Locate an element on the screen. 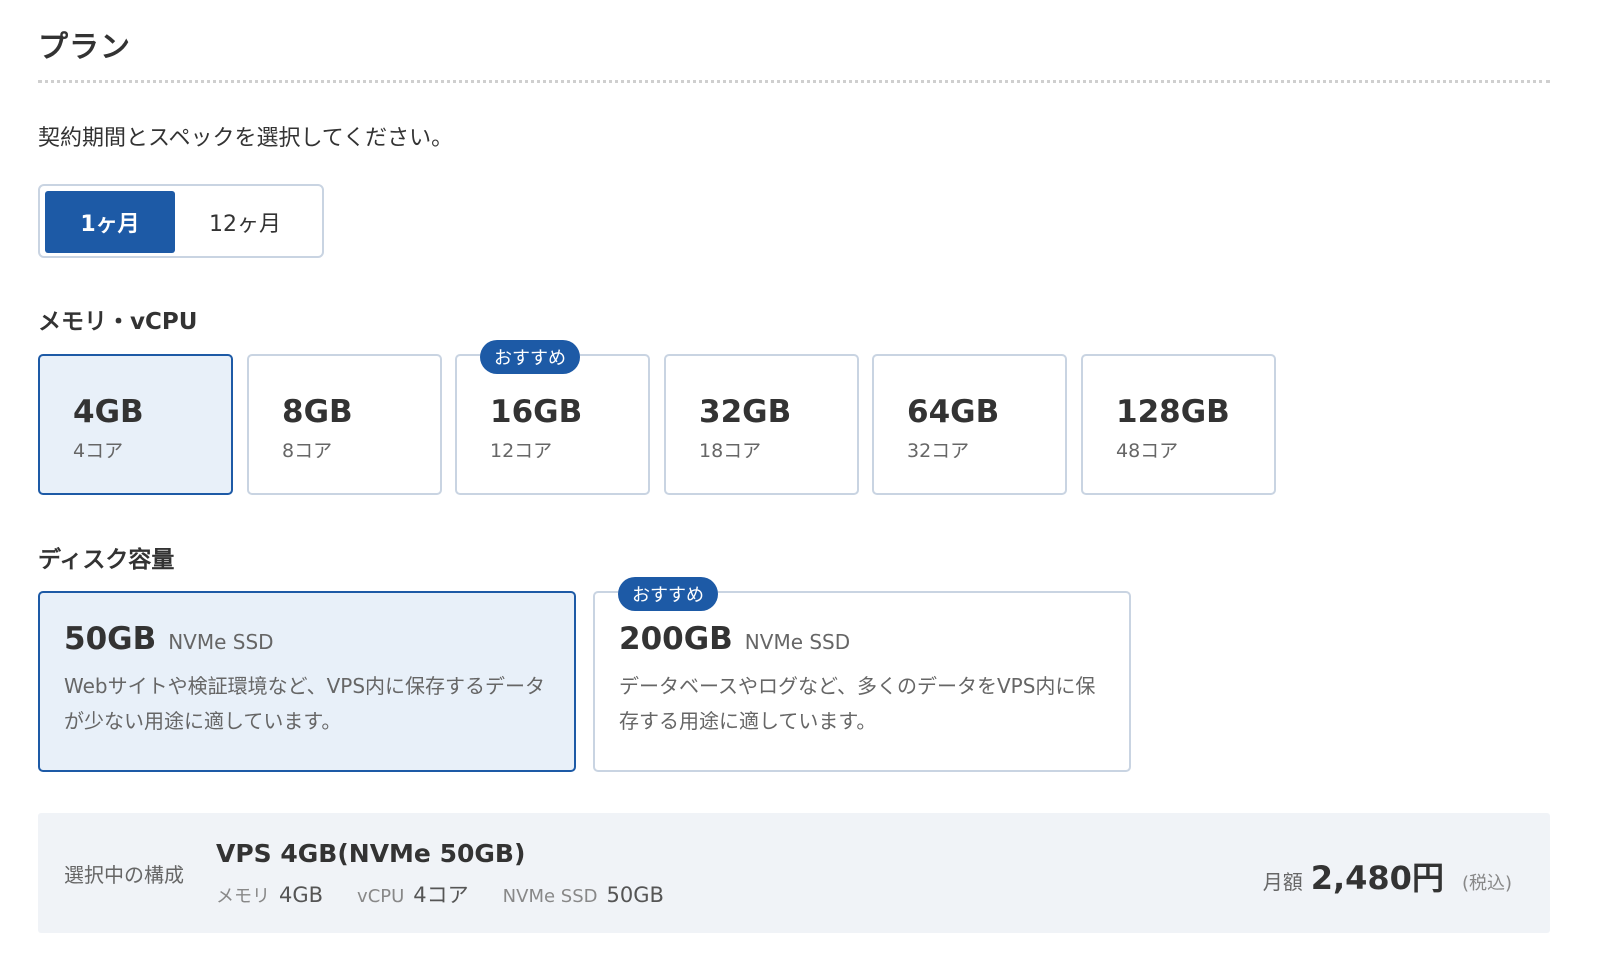 This screenshot has height=970, width=1600. disk-option-size: 50GB is located at coordinates (110, 639).